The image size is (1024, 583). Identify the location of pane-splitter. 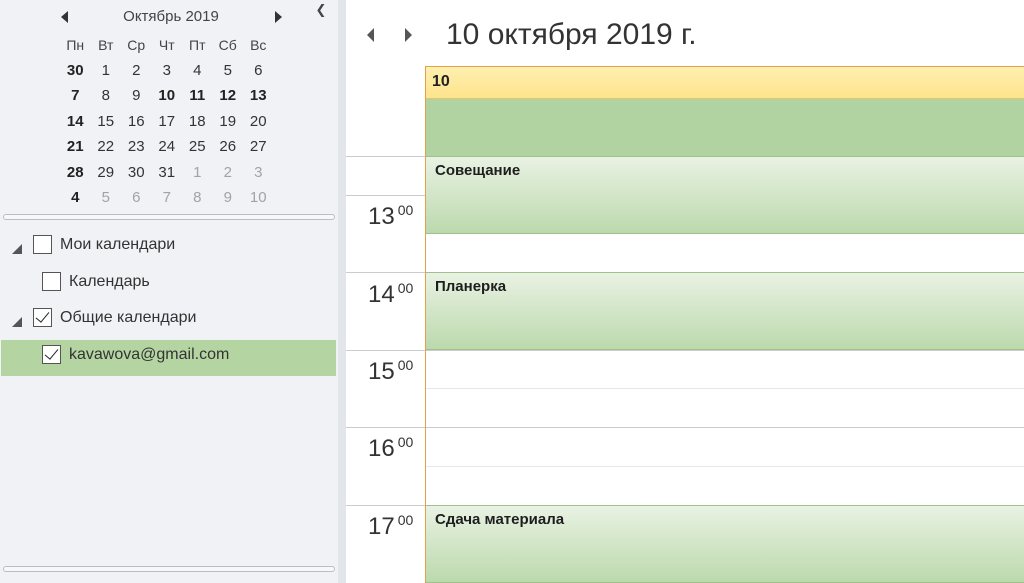
(342, 291).